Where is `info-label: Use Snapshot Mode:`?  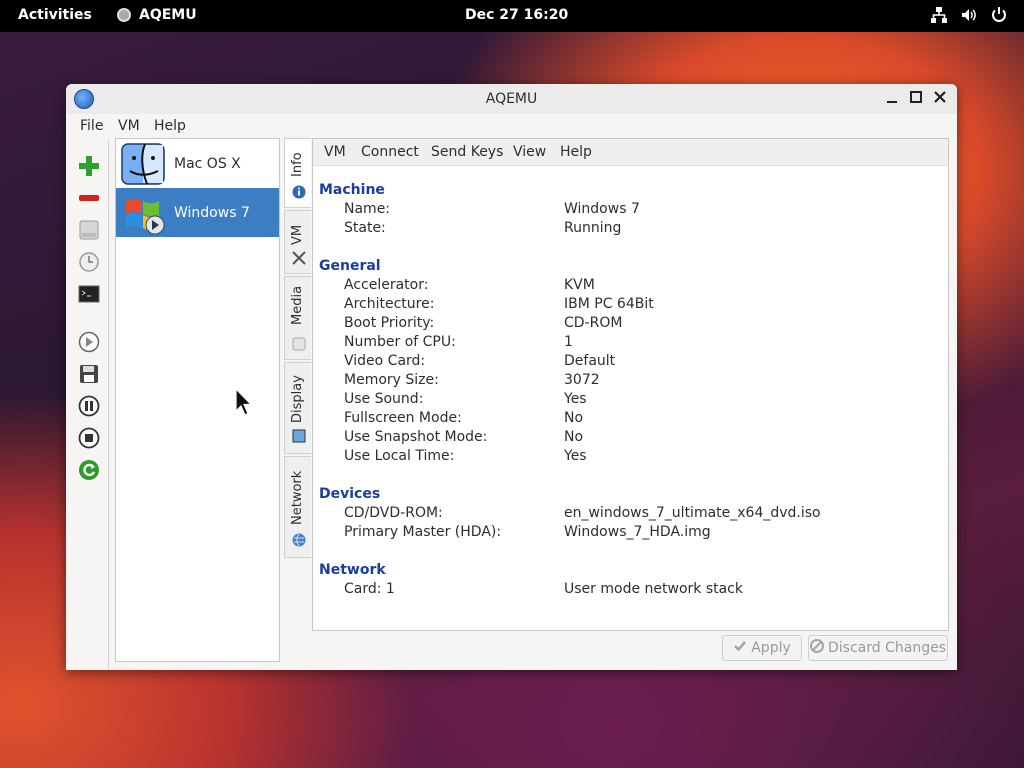
info-label: Use Snapshot Mode: is located at coordinates (416, 437).